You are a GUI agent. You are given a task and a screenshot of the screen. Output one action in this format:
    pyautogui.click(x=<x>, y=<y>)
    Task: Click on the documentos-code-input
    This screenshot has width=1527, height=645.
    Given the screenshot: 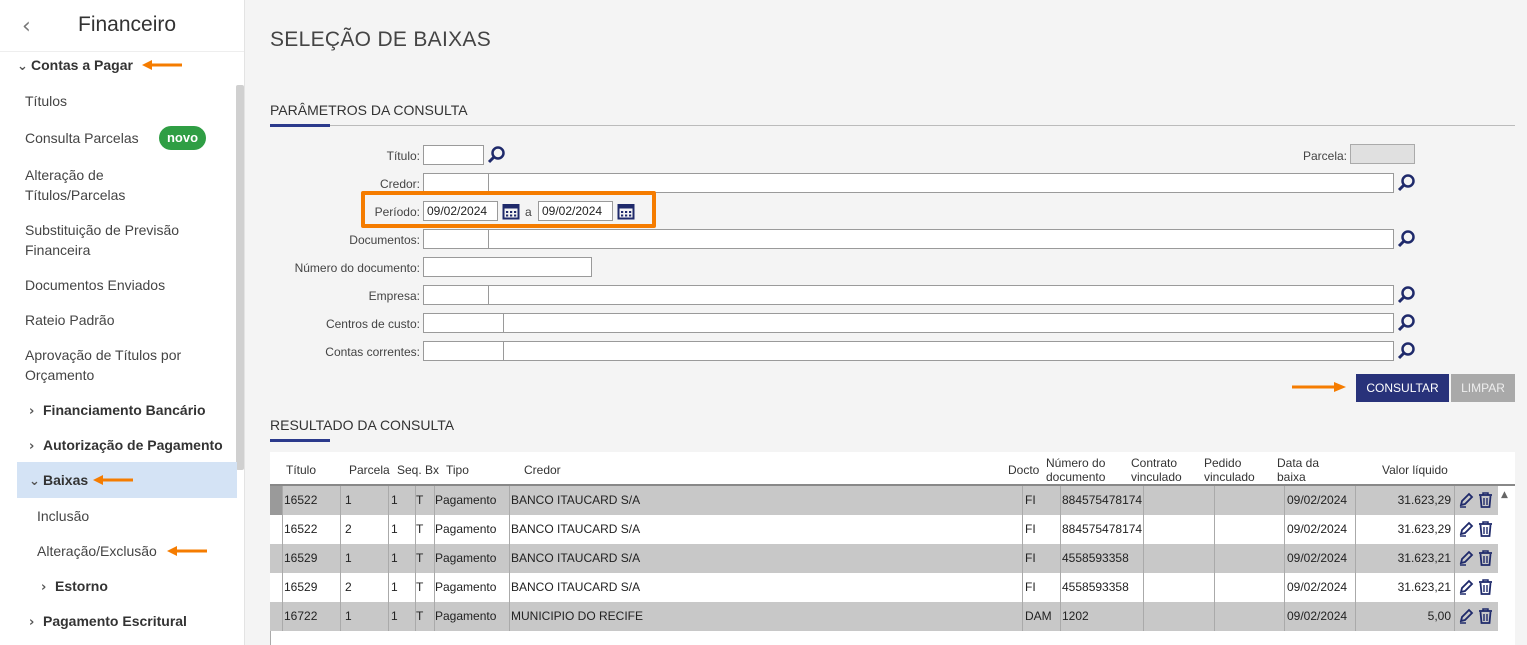 What is the action you would take?
    pyautogui.click(x=456, y=239)
    